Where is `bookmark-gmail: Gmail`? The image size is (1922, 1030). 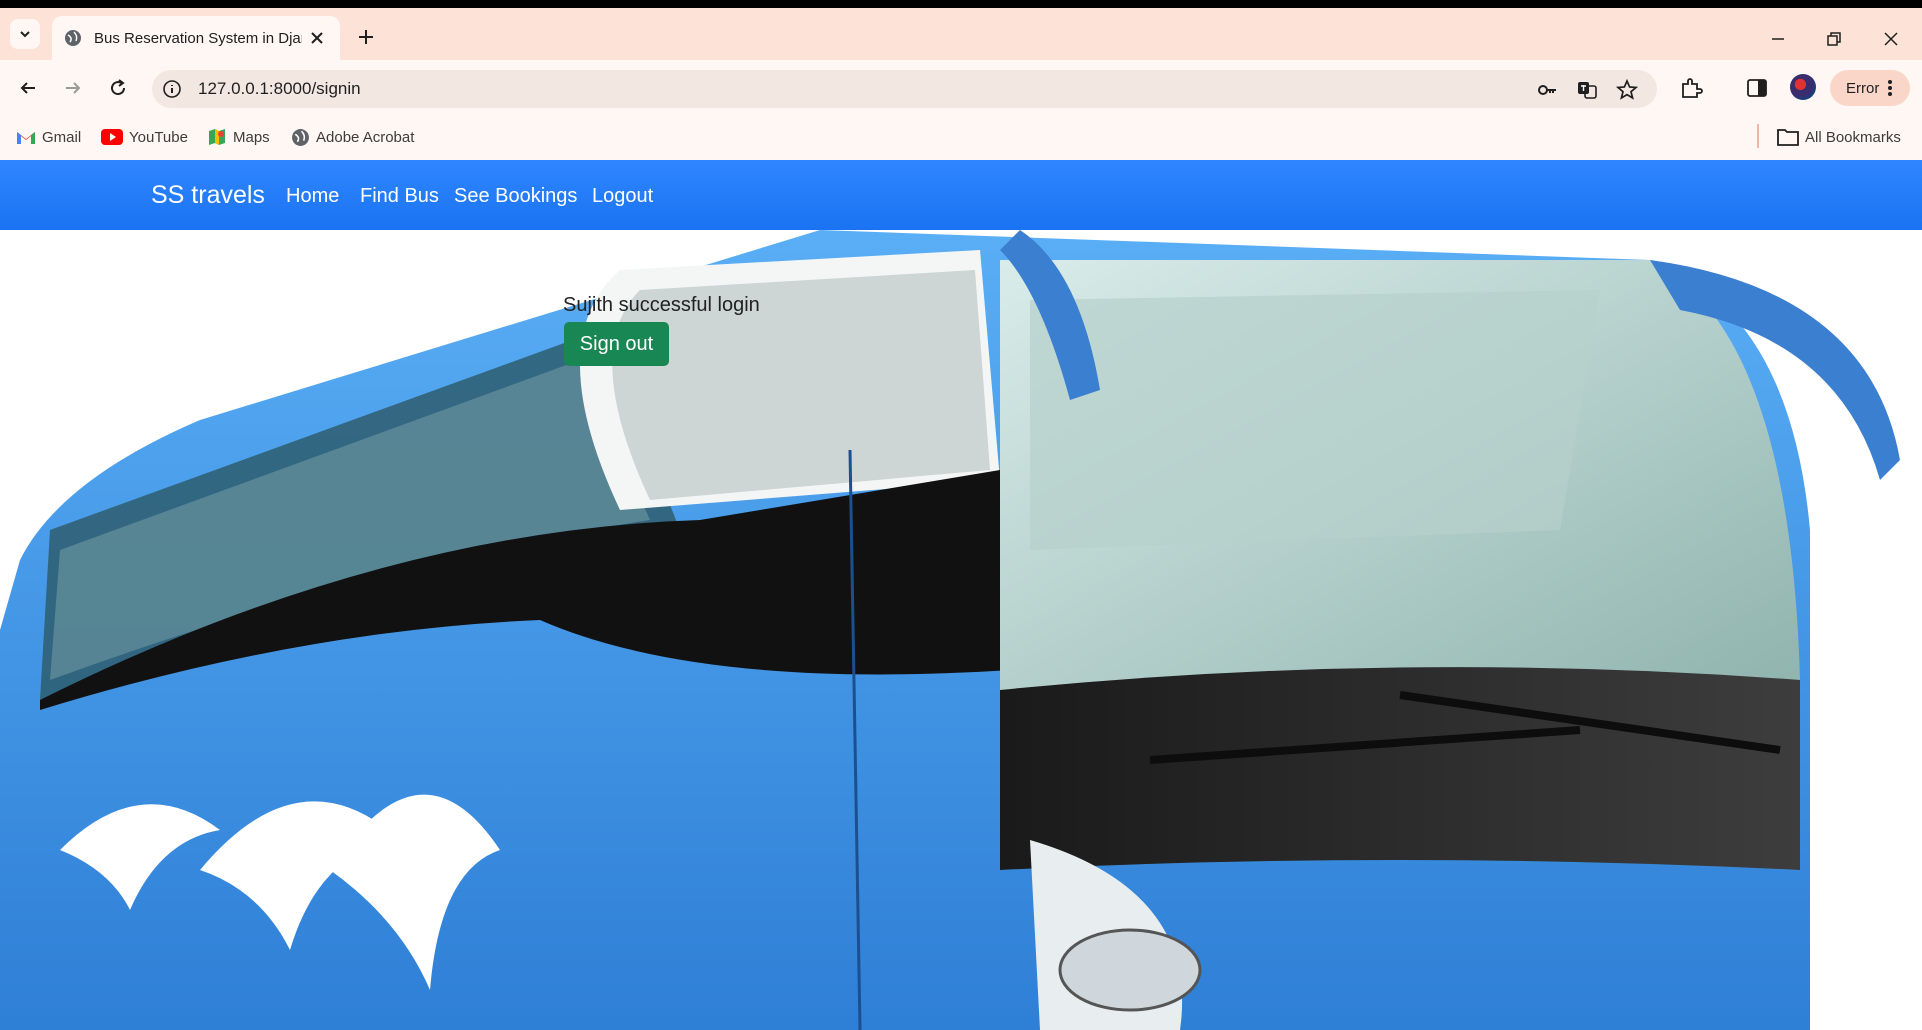
bookmark-gmail: Gmail is located at coordinates (48, 137).